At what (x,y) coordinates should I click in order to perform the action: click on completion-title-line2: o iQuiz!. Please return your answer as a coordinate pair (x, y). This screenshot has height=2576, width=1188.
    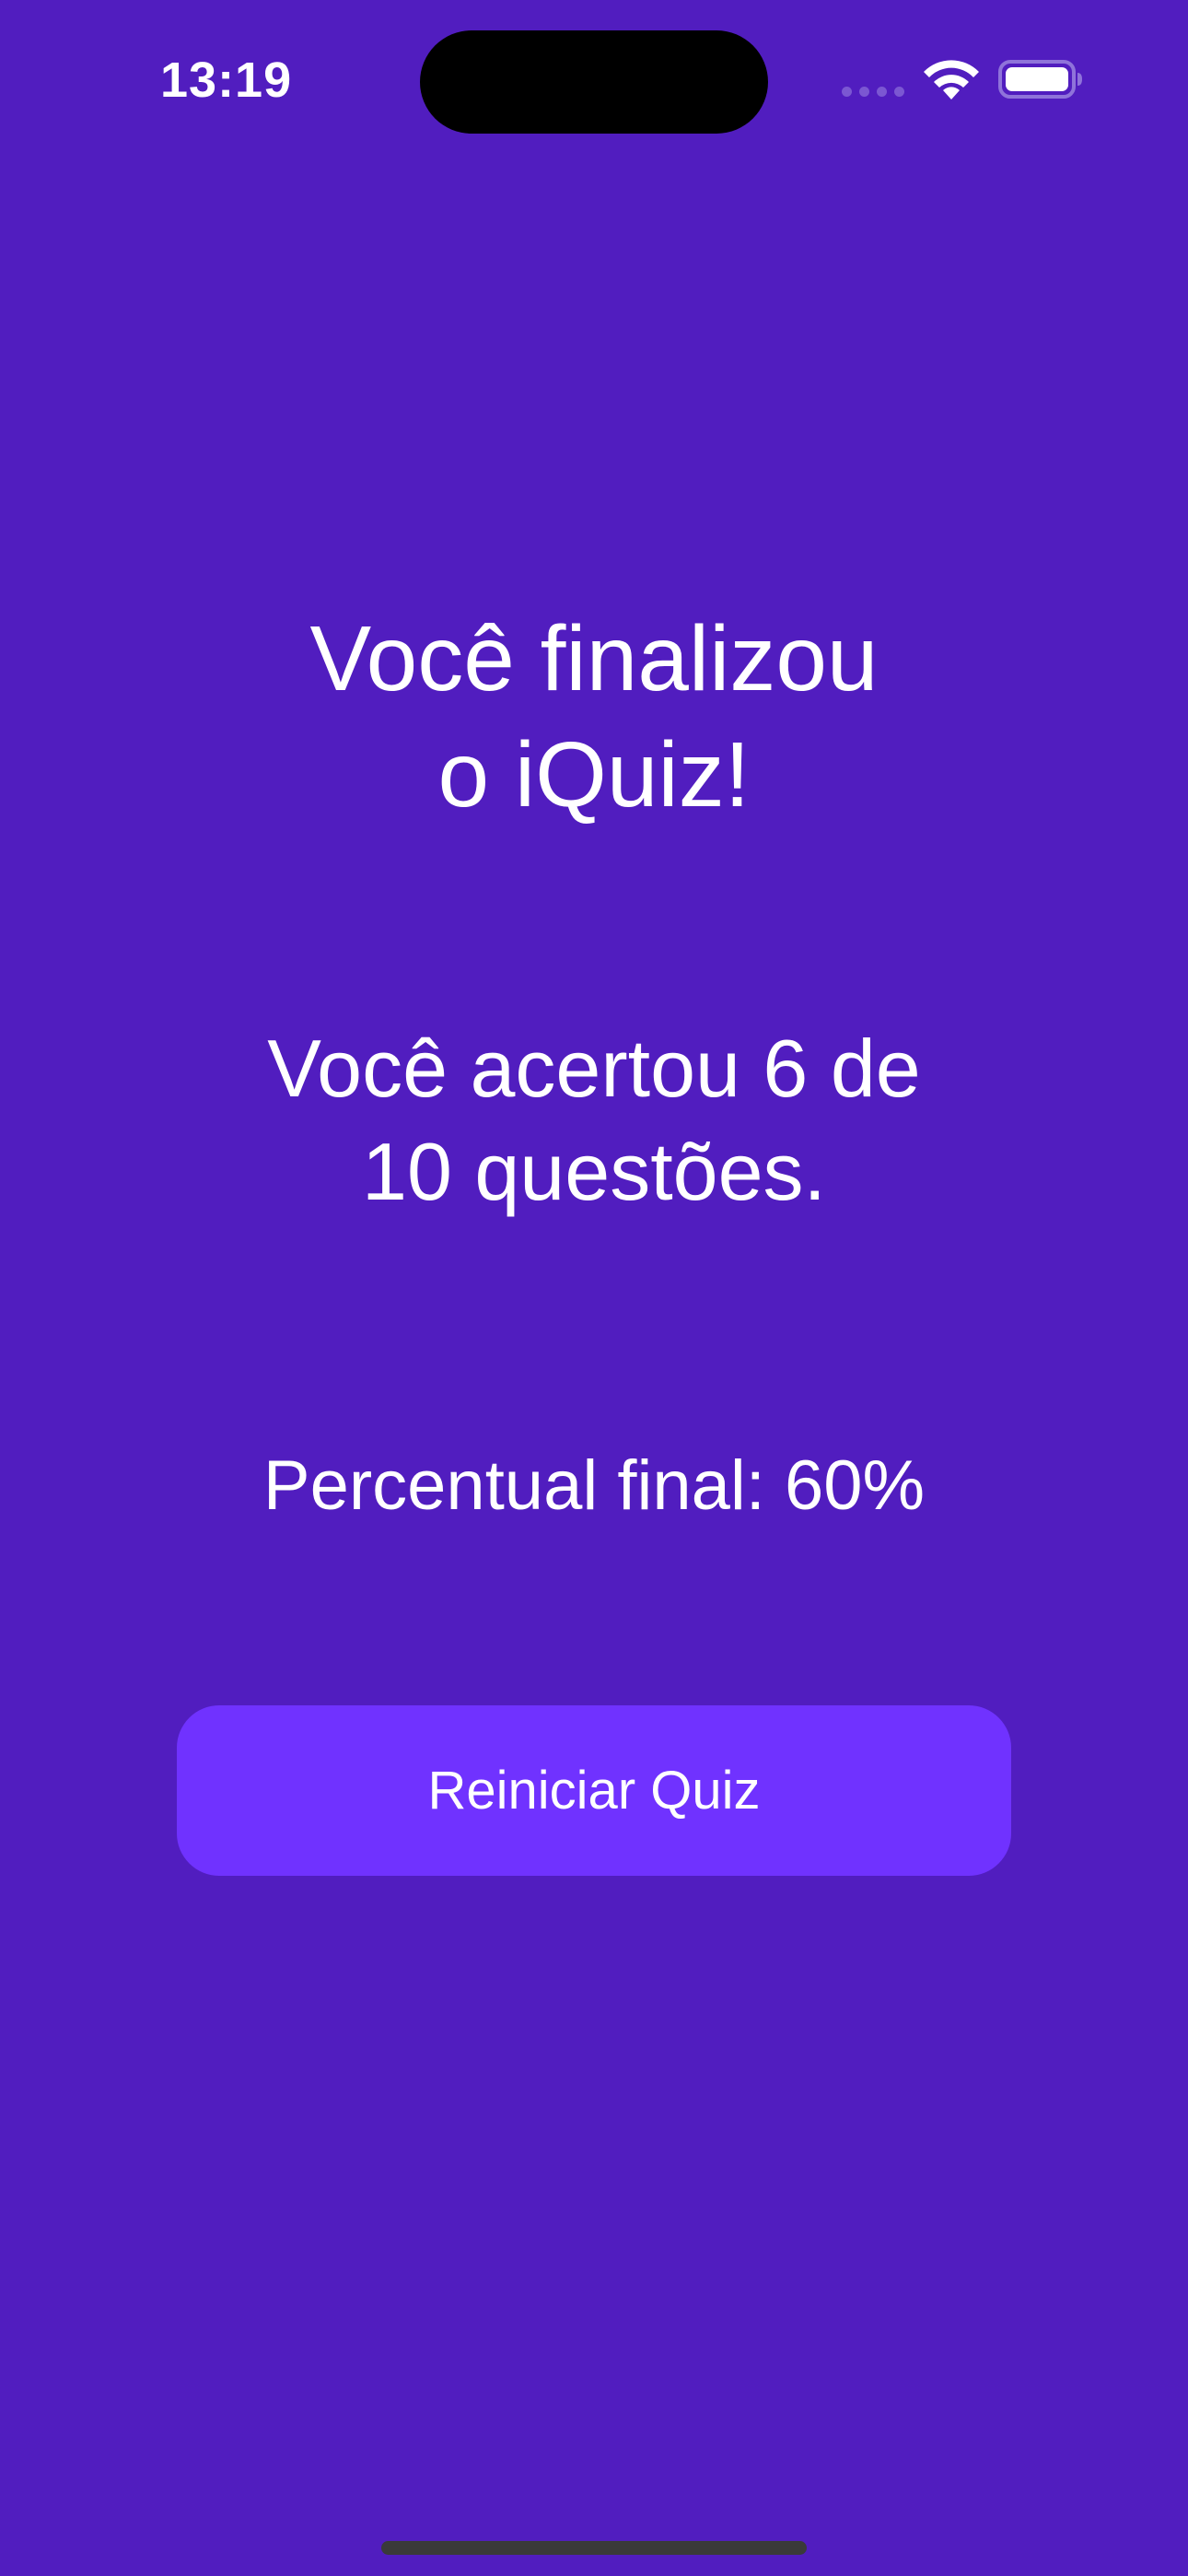
    Looking at the image, I should click on (594, 774).